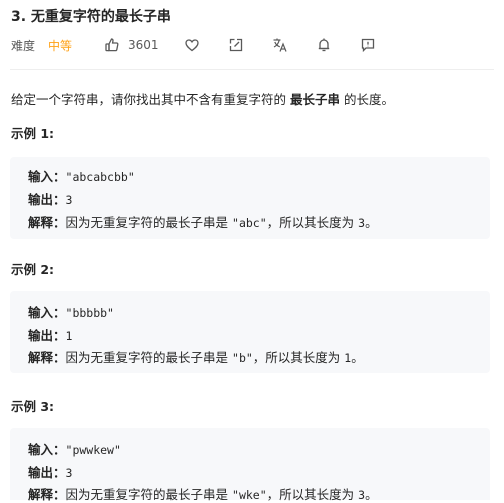  I want to click on like-button: 3601, so click(131, 45).